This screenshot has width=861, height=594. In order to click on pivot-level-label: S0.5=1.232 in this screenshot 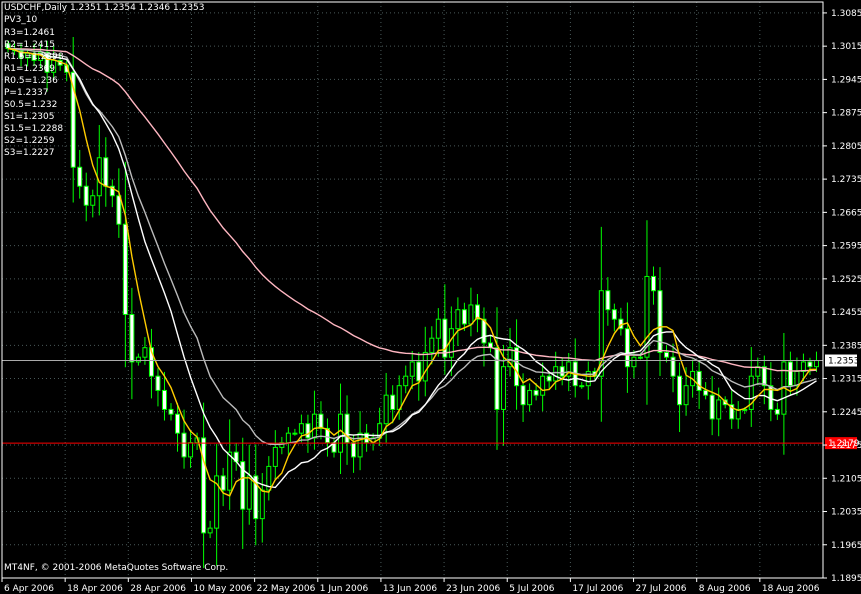, I will do `click(31, 105)`.